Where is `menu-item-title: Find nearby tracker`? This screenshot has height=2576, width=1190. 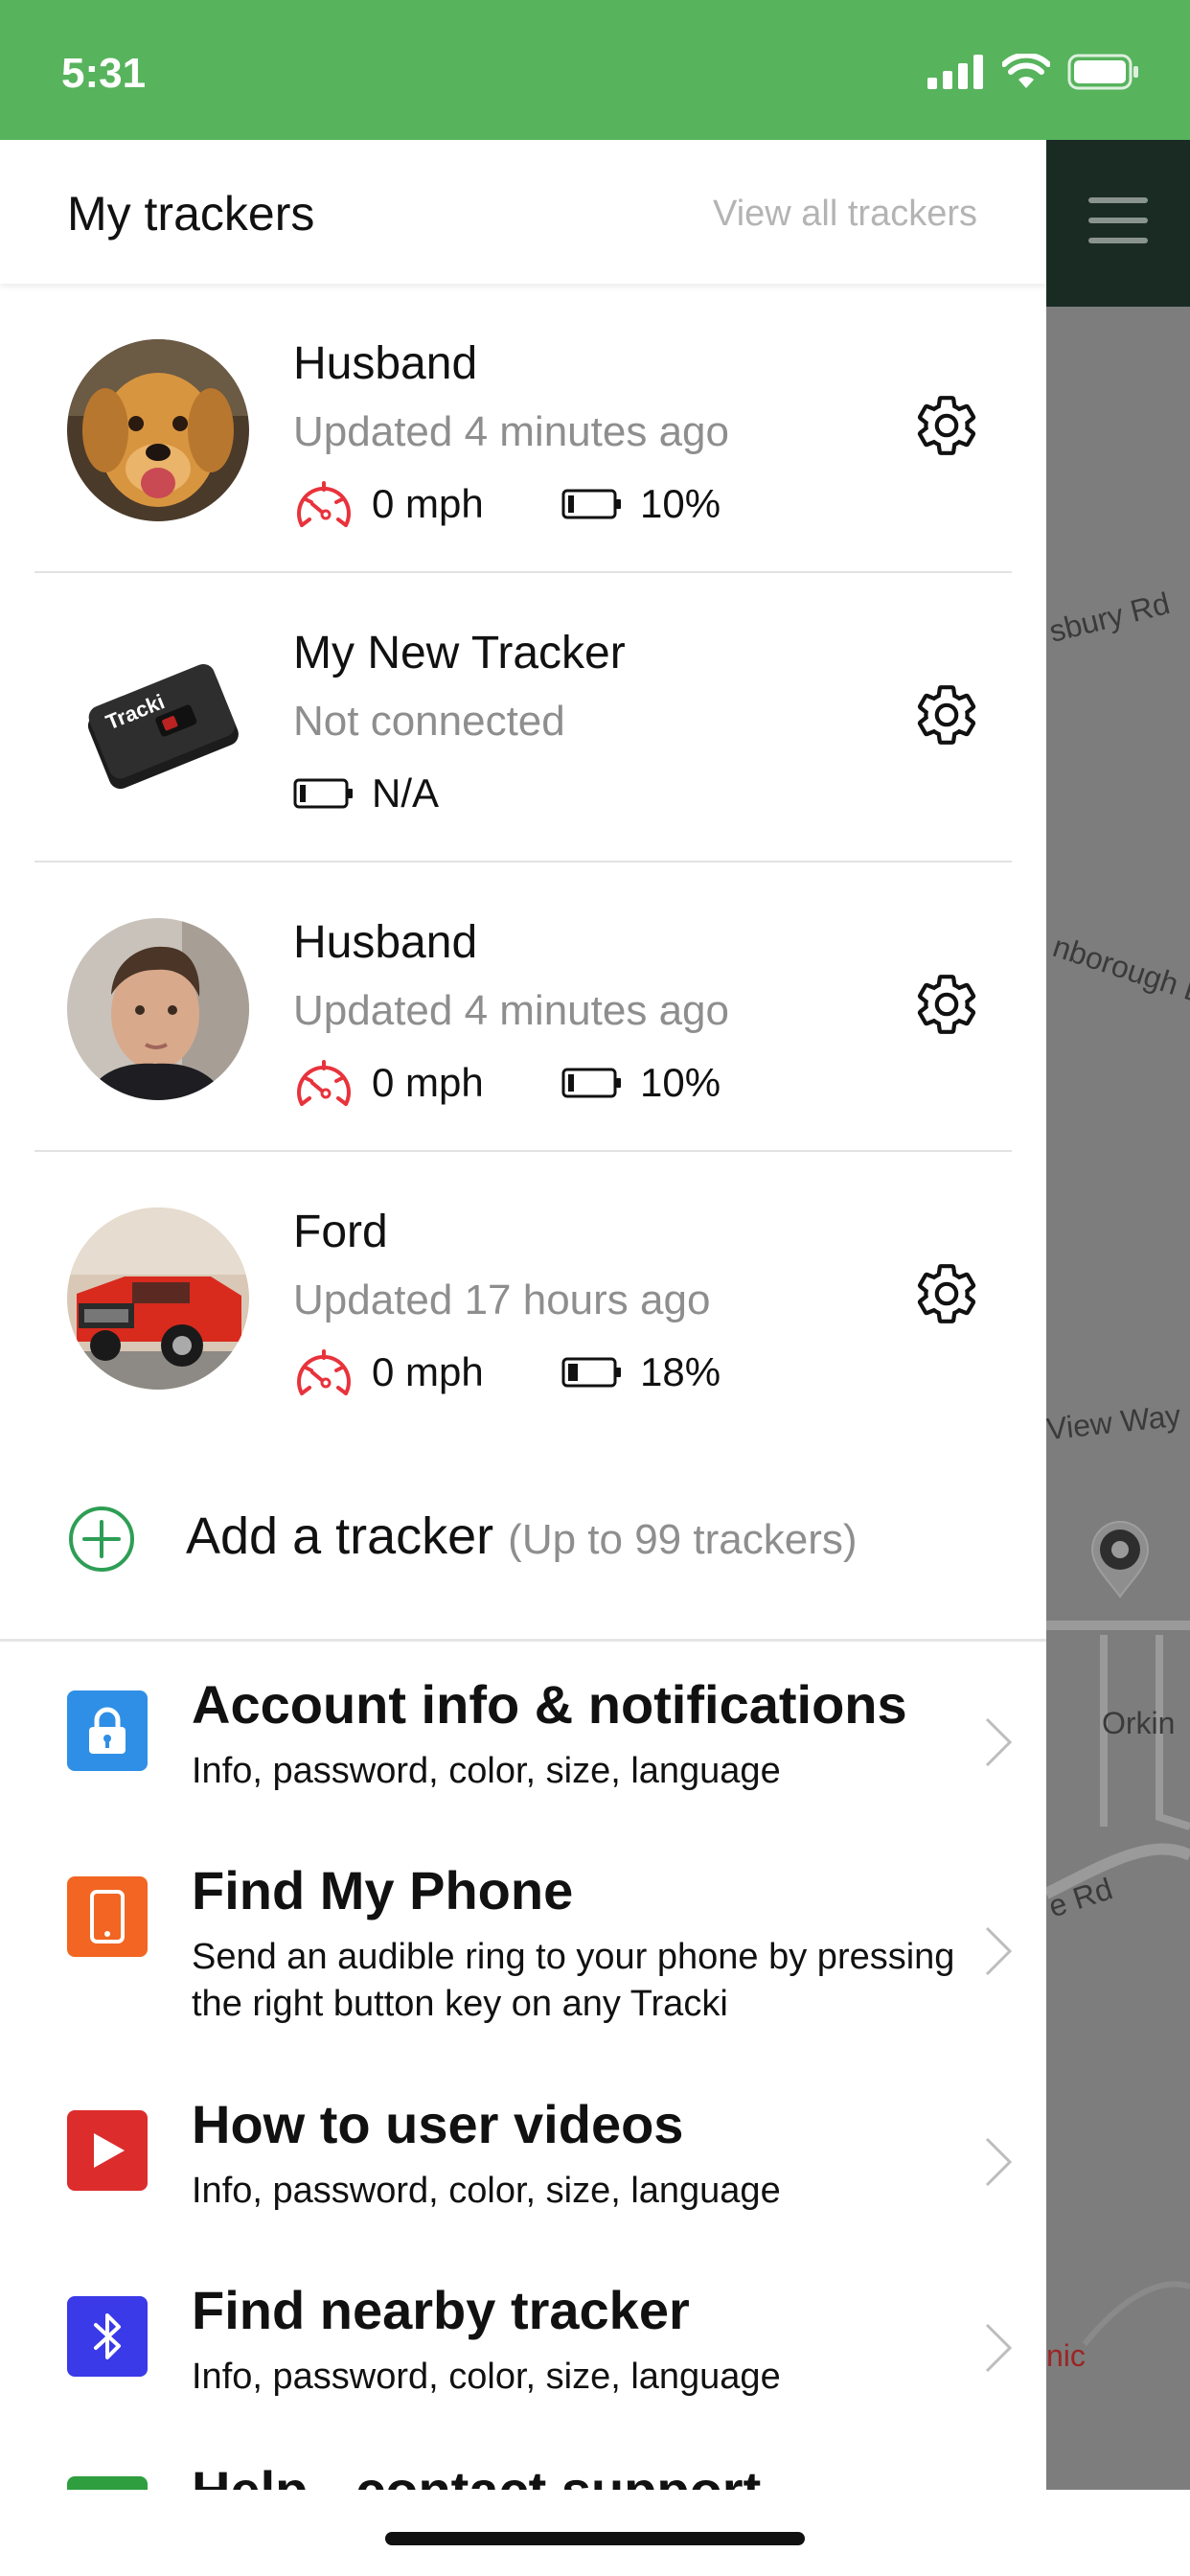
menu-item-title: Find nearby tracker is located at coordinates (441, 2310).